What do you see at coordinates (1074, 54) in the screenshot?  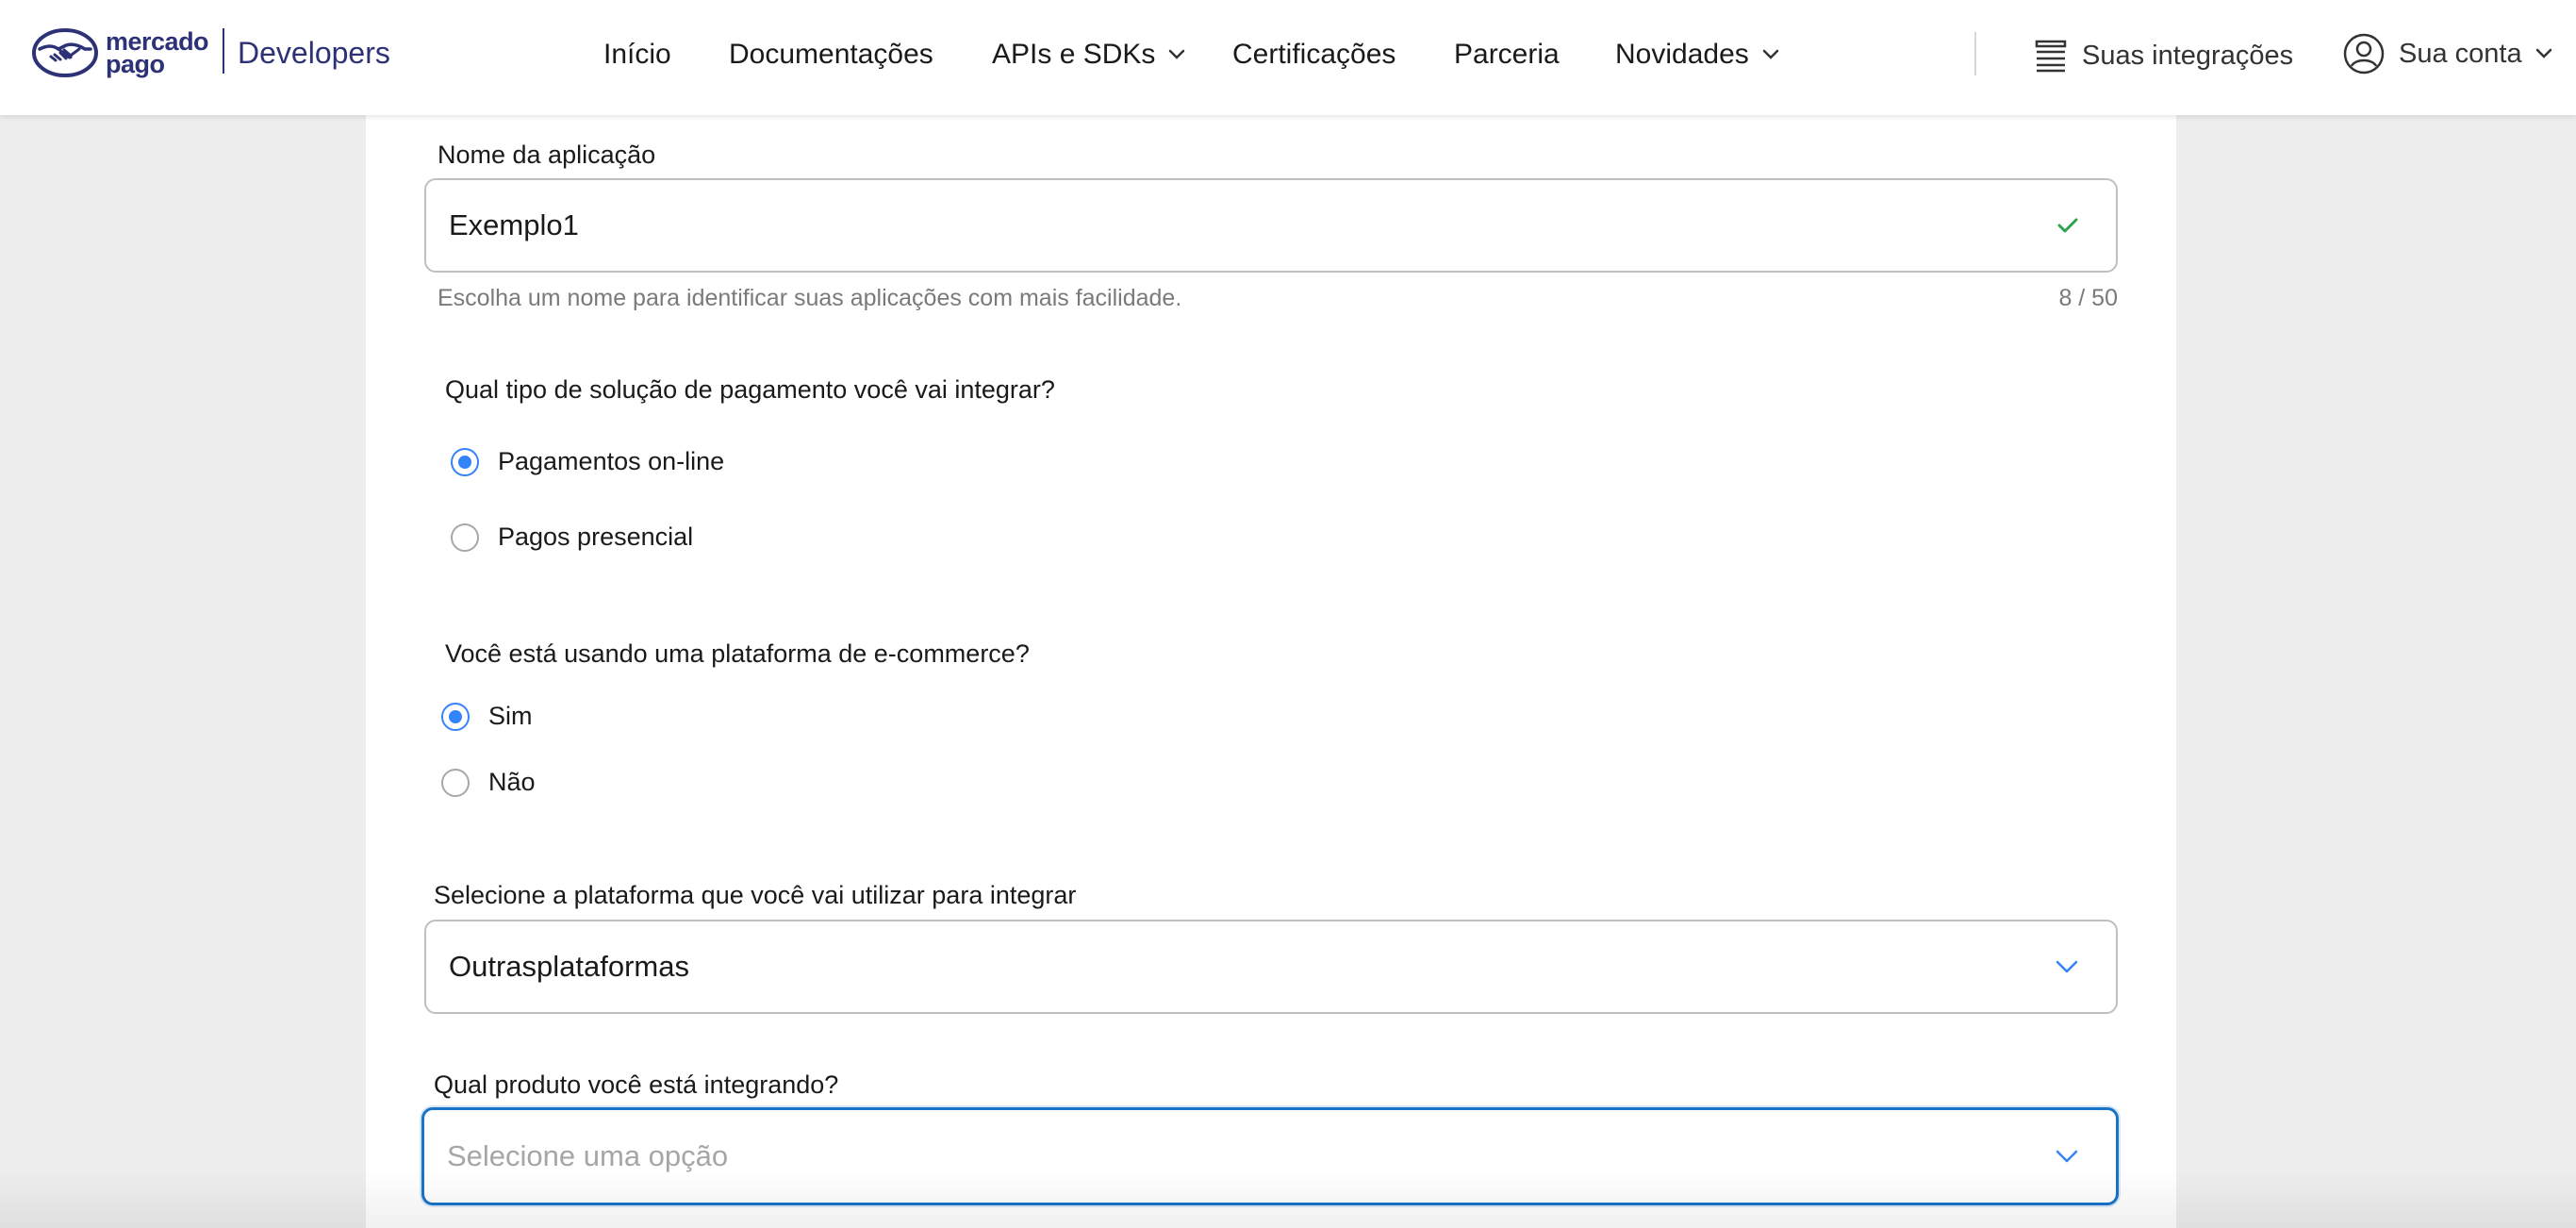 I see `nav-item-label: APIs e SDKs` at bounding box center [1074, 54].